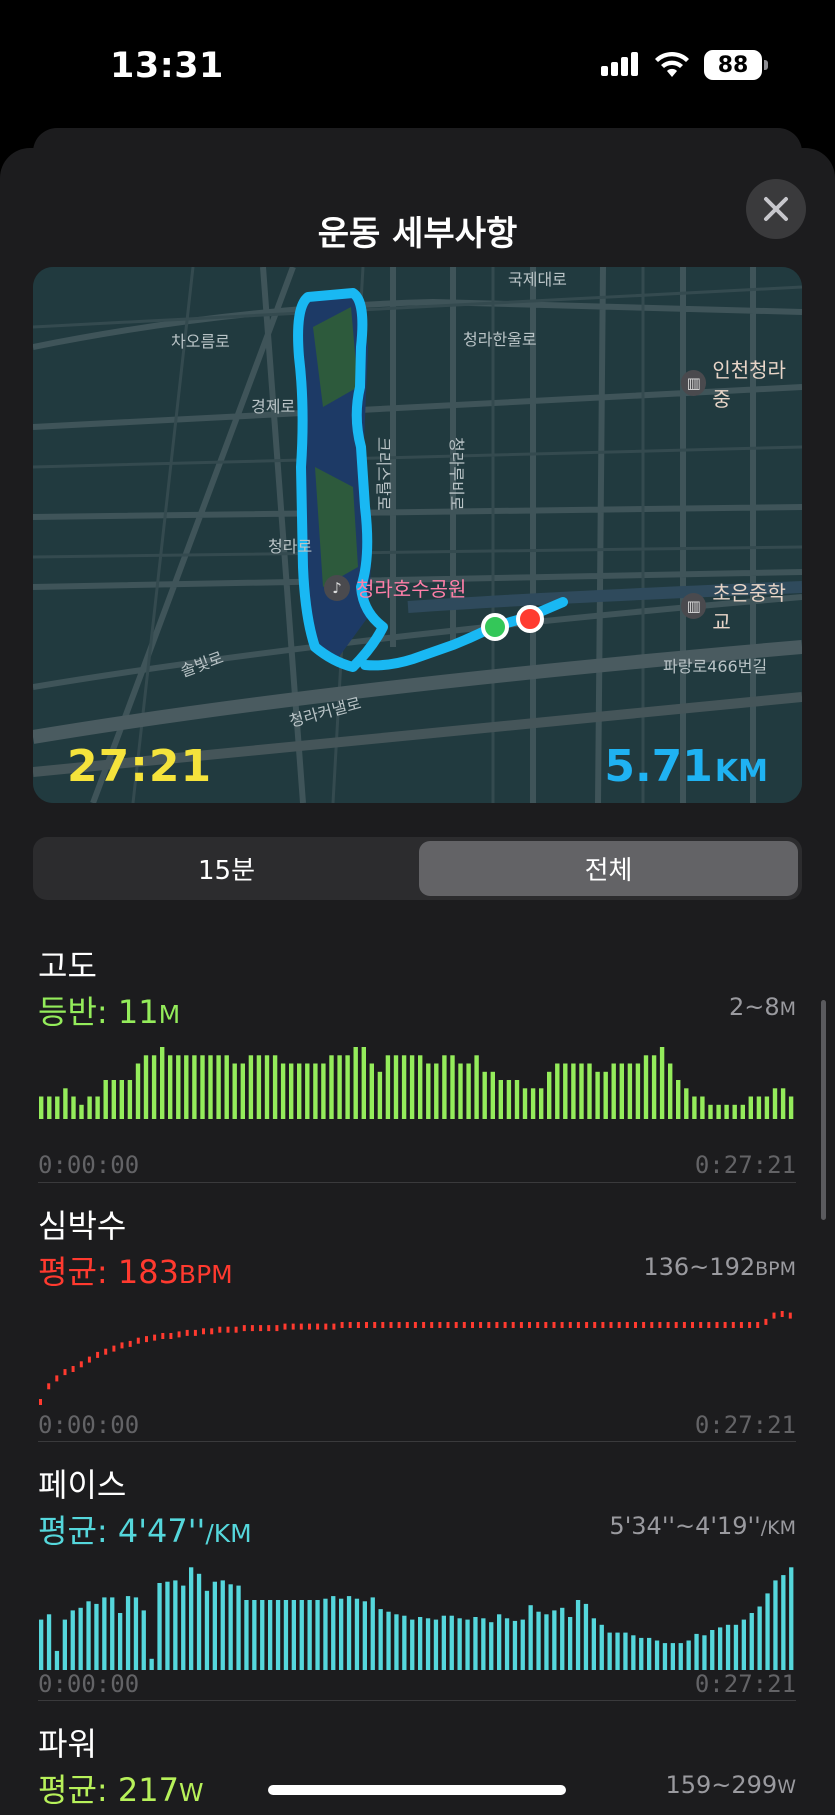 The width and height of the screenshot is (835, 1815). I want to click on segment-all: 전체, so click(608, 868).